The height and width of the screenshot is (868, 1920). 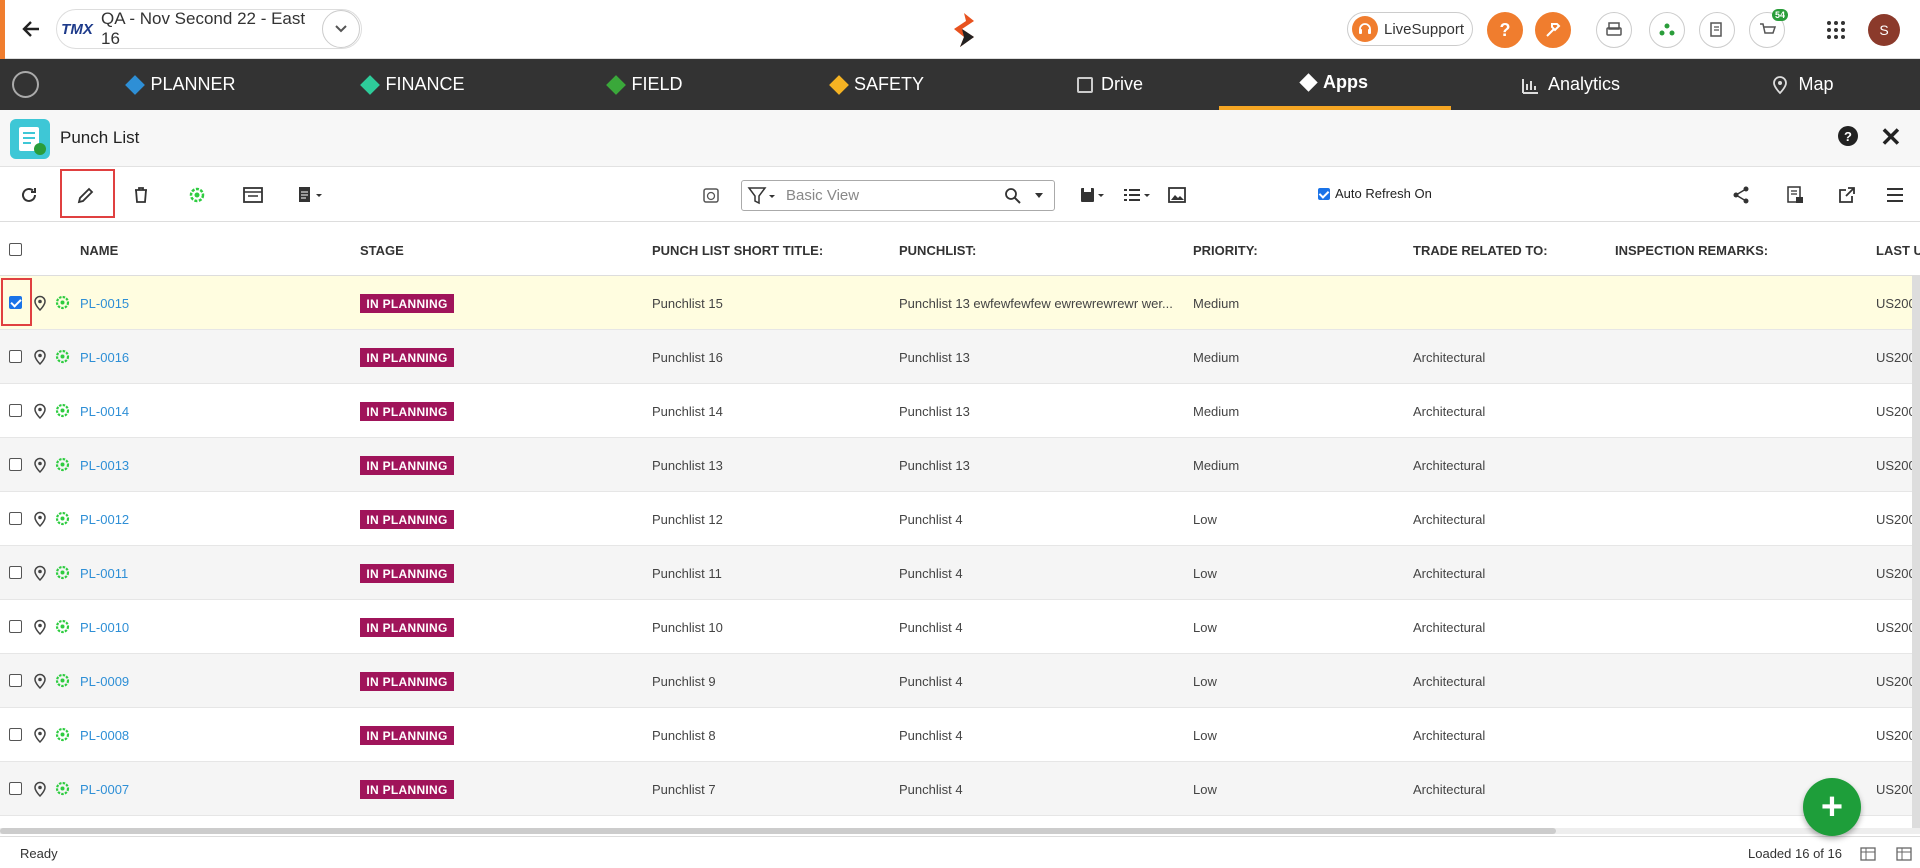 What do you see at coordinates (1691, 250) in the screenshot?
I see `column-header-remarks: INSPECTION REMARKS:` at bounding box center [1691, 250].